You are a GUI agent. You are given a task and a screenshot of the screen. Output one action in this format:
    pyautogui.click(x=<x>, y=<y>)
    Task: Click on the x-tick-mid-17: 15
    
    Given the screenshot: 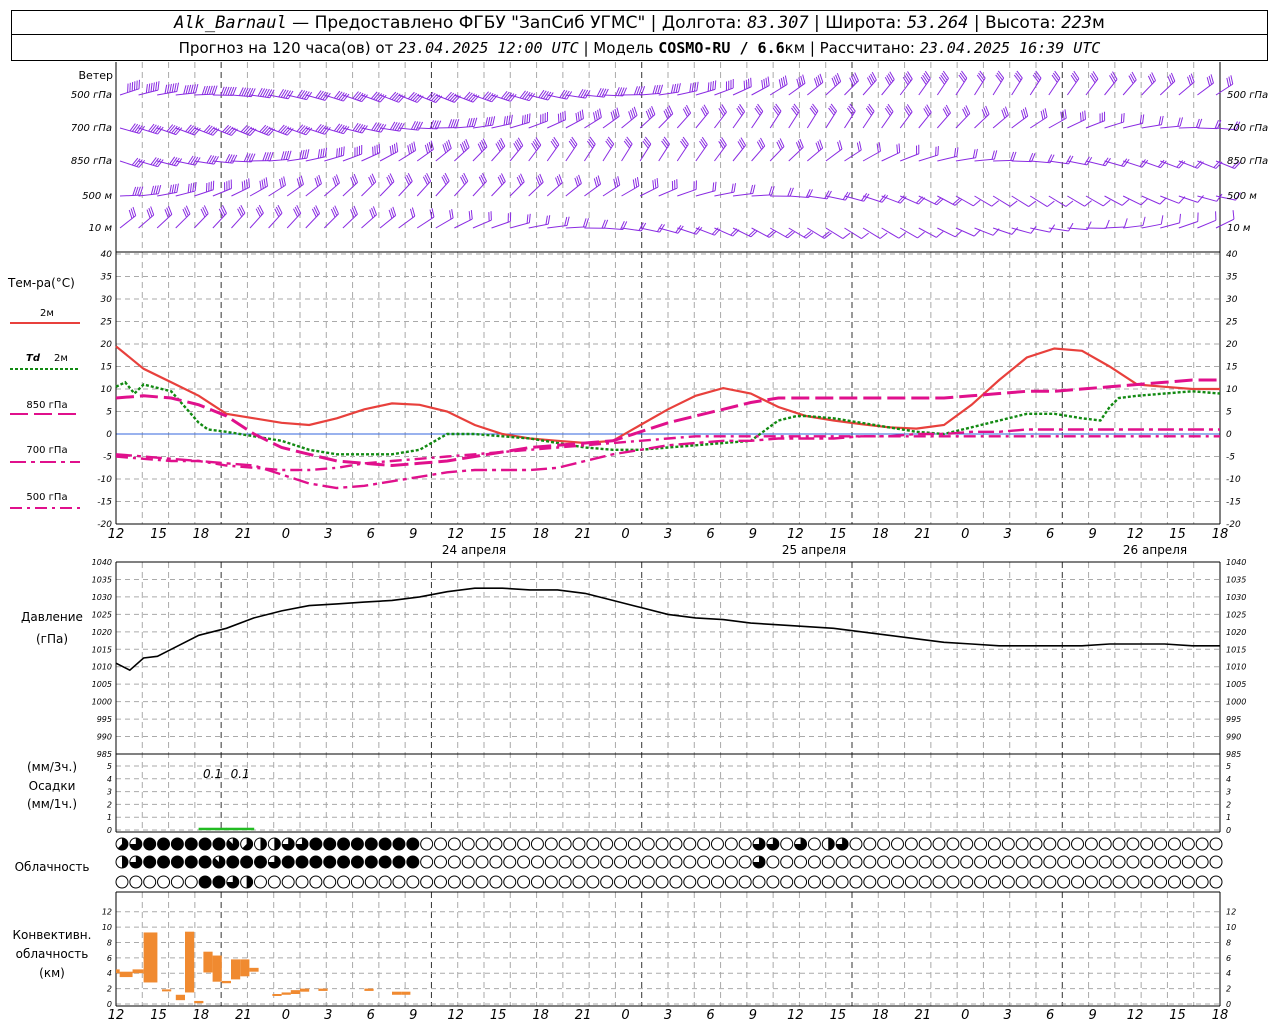 What is the action you would take?
    pyautogui.click(x=838, y=534)
    